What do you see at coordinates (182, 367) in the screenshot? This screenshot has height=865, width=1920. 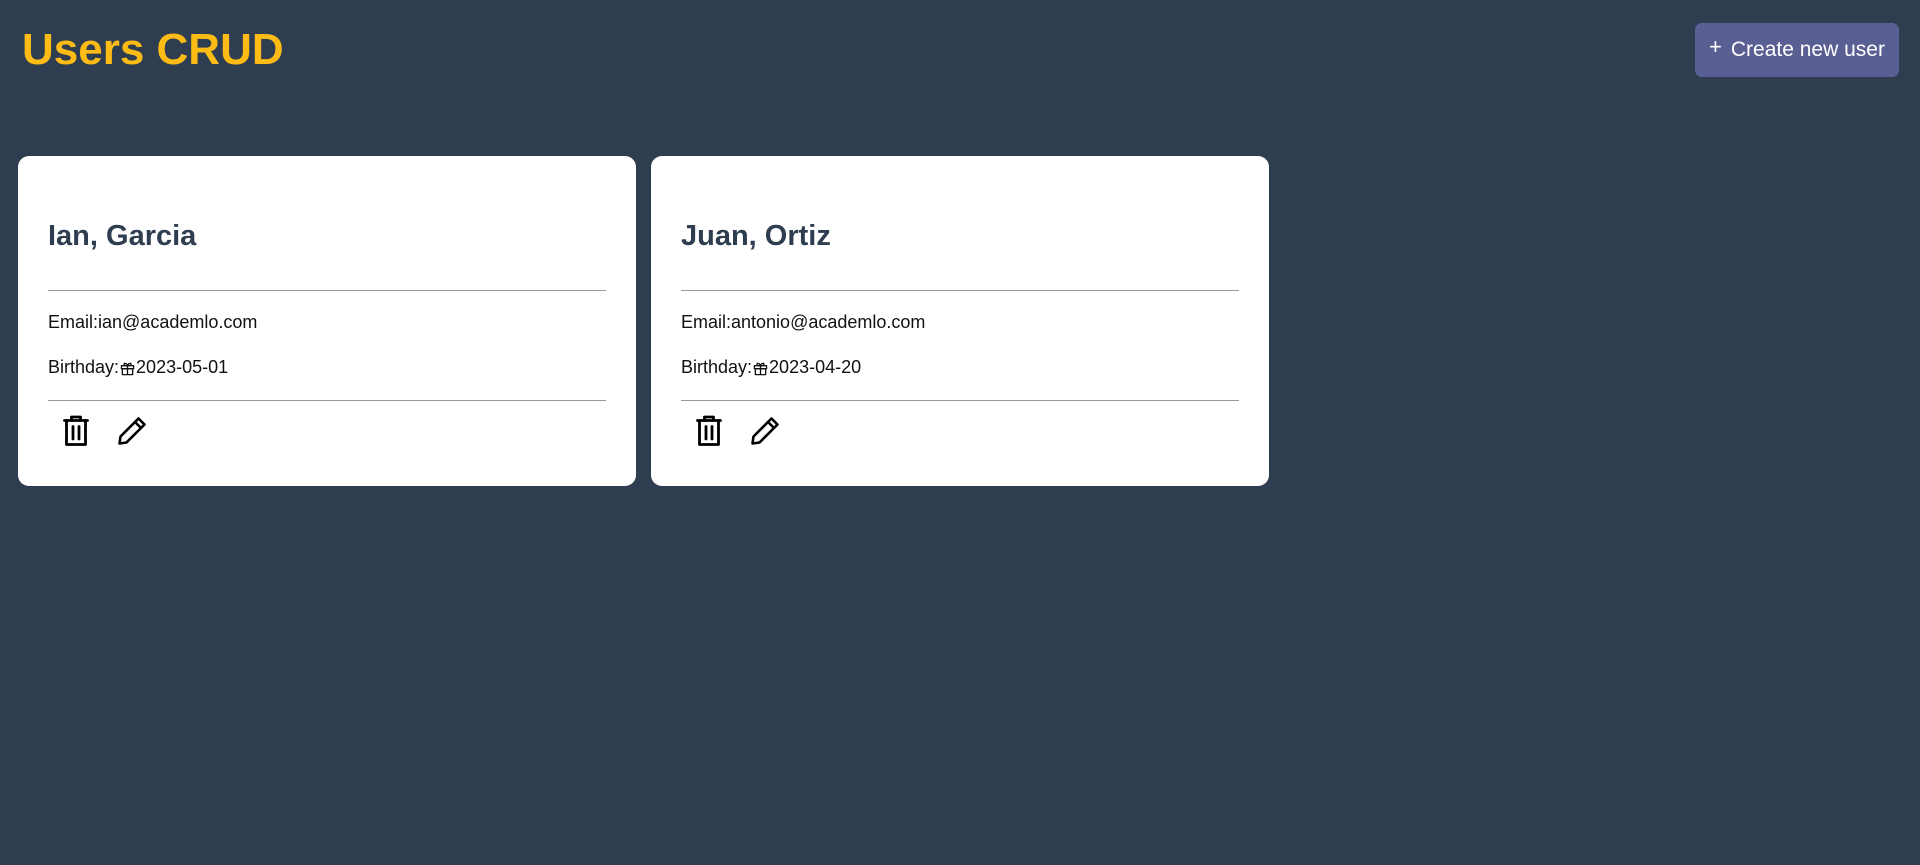 I see `birthday-value: 2023-05-01` at bounding box center [182, 367].